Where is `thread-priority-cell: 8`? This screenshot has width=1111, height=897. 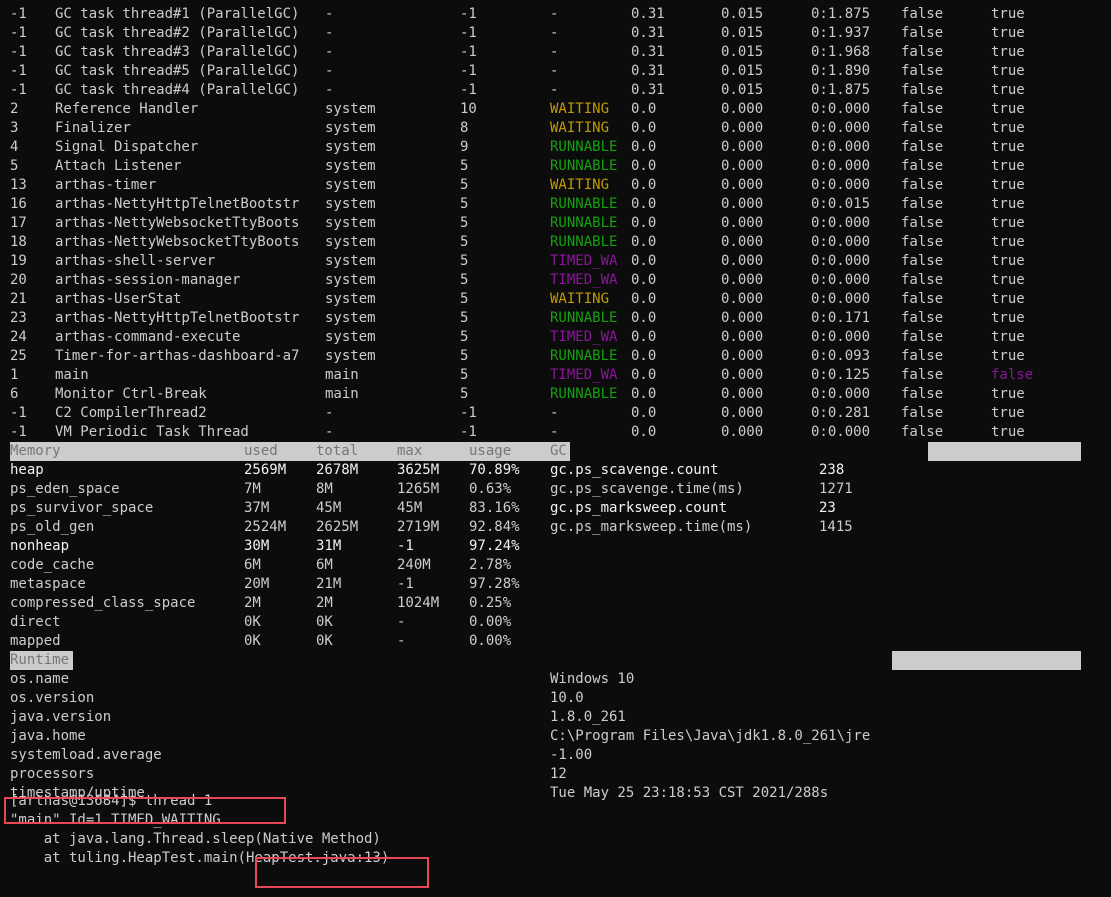
thread-priority-cell: 8 is located at coordinates (464, 128).